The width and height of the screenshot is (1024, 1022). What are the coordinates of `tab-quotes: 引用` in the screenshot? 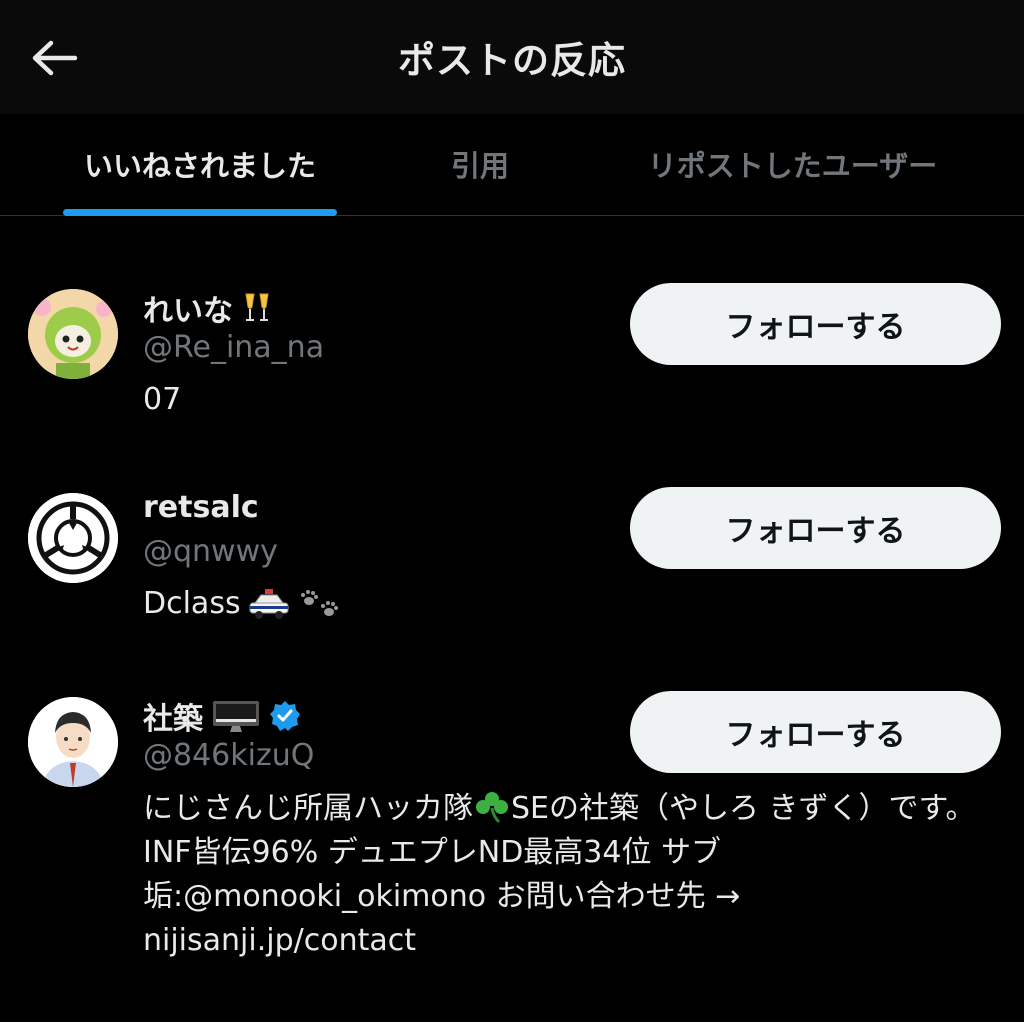 It's located at (480, 164).